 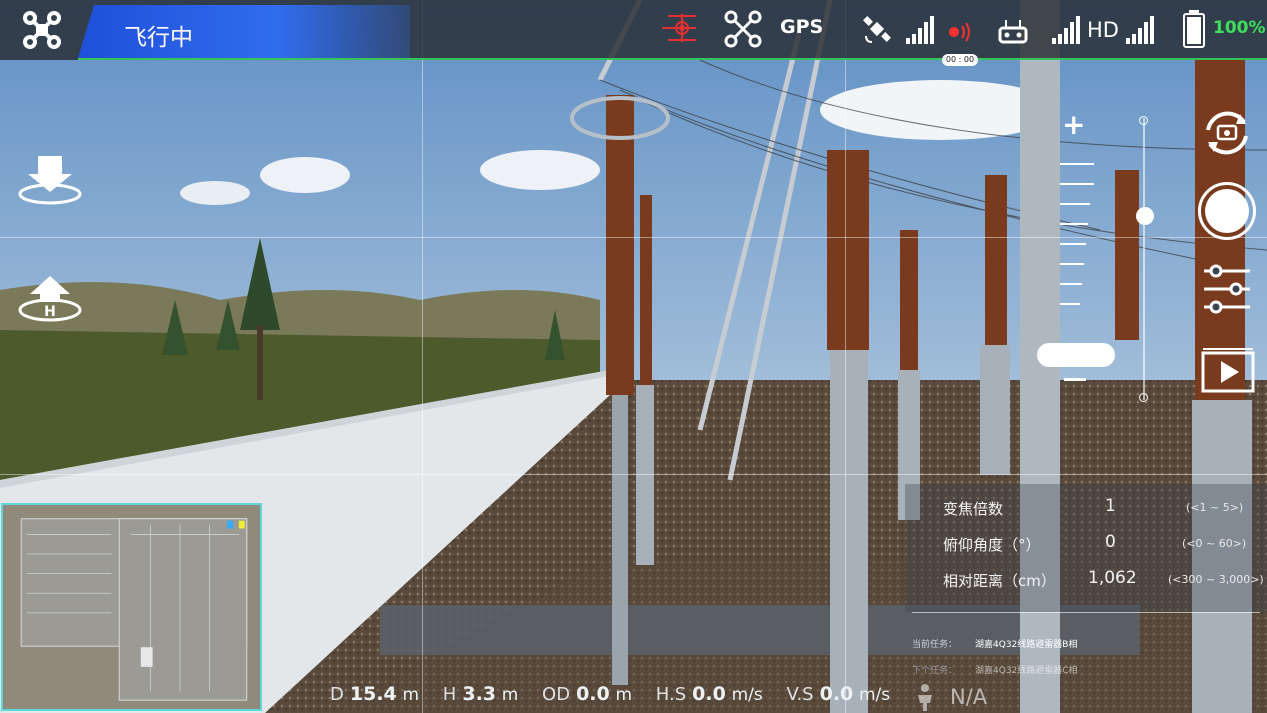 I want to click on vertical-speed-unit: m/s, so click(x=875, y=695).